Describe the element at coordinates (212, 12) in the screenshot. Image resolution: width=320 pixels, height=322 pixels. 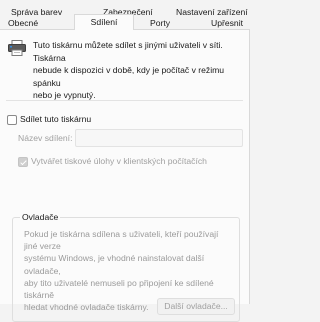
I see `tab-device-settings: Nastavení zařízení` at that location.